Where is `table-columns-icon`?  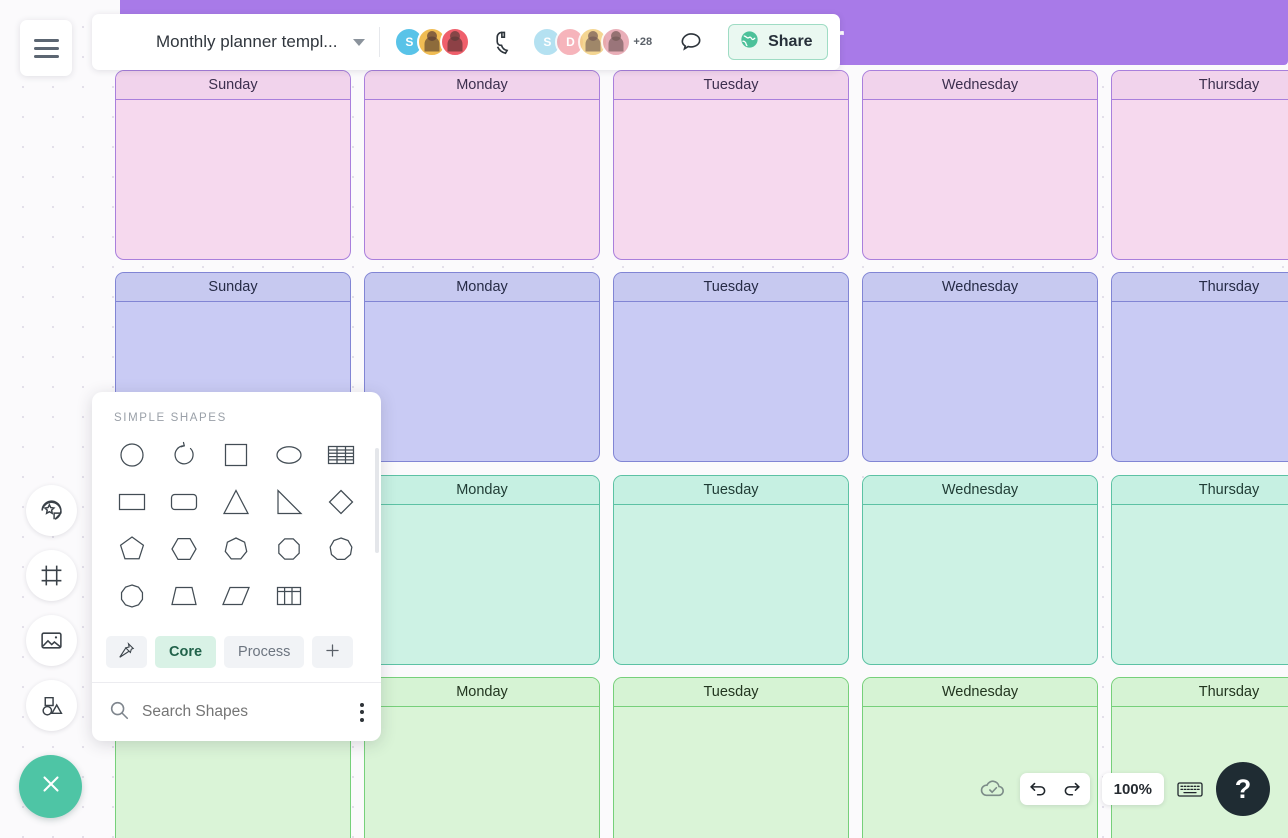
table-columns-icon is located at coordinates (289, 598).